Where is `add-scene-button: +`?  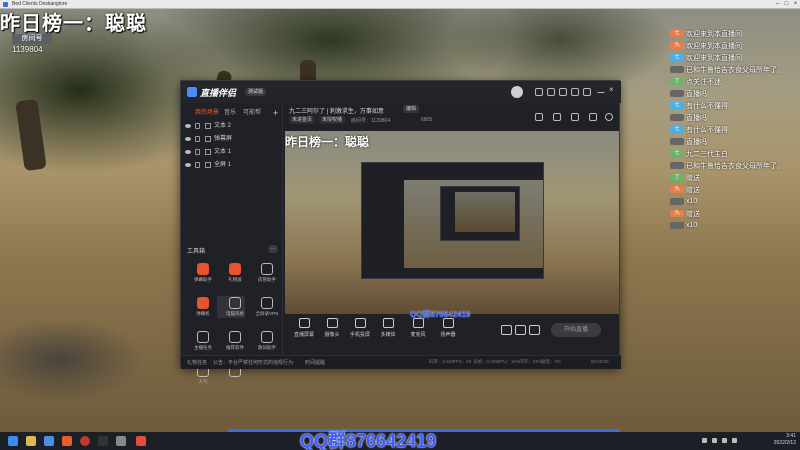 add-scene-button: + is located at coordinates (275, 113).